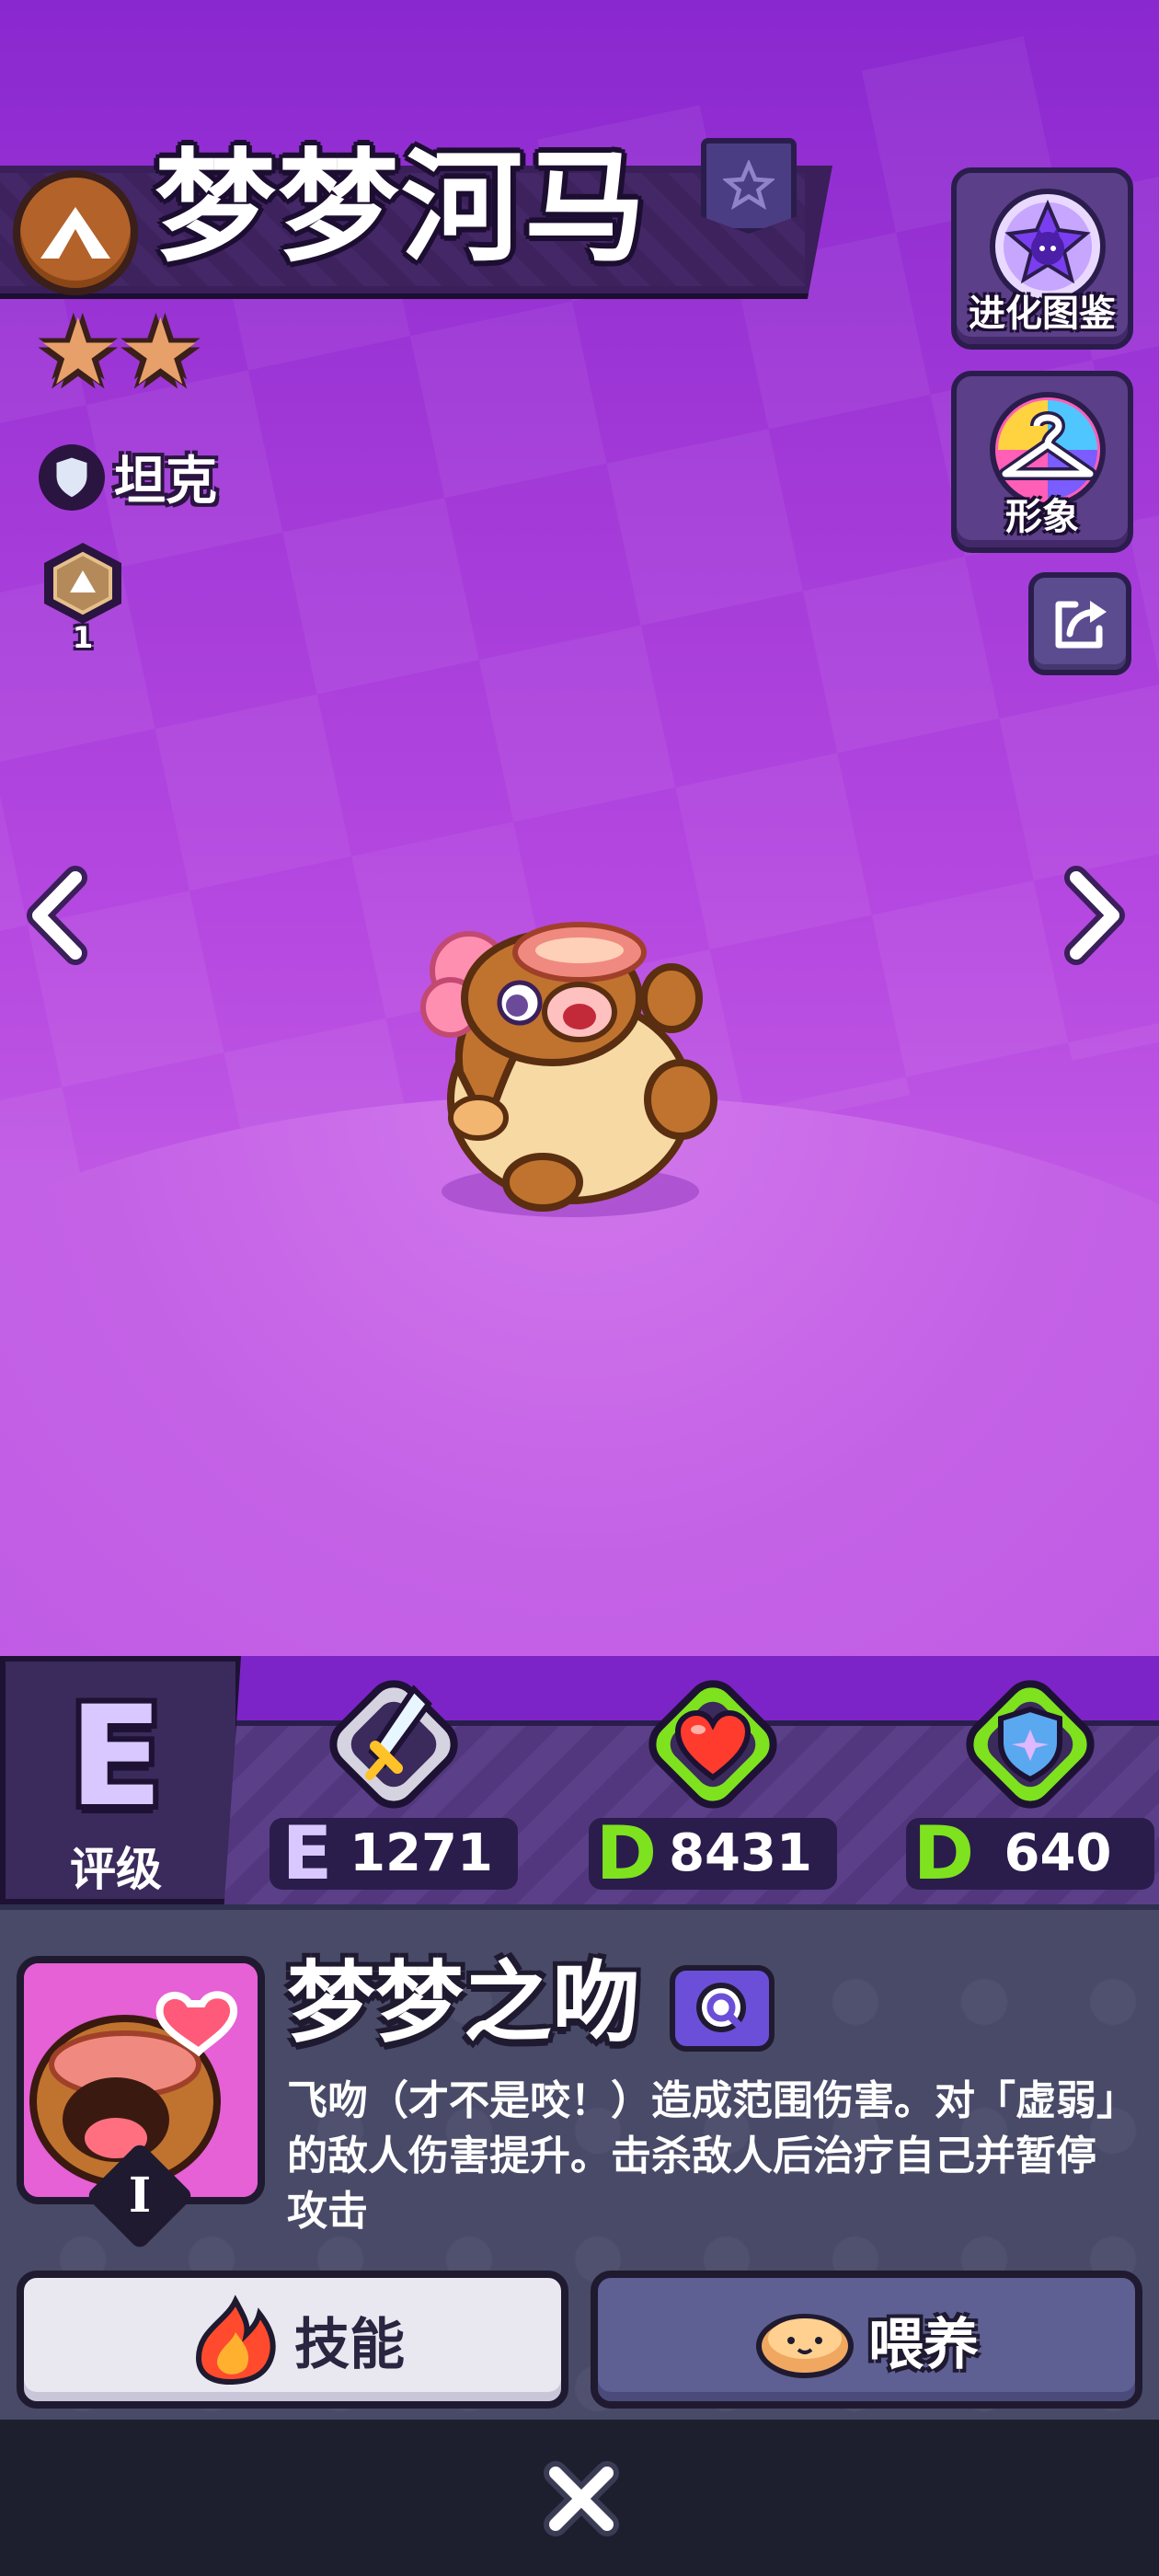  Describe the element at coordinates (116, 1869) in the screenshot. I see `grade-label: 评级` at that location.